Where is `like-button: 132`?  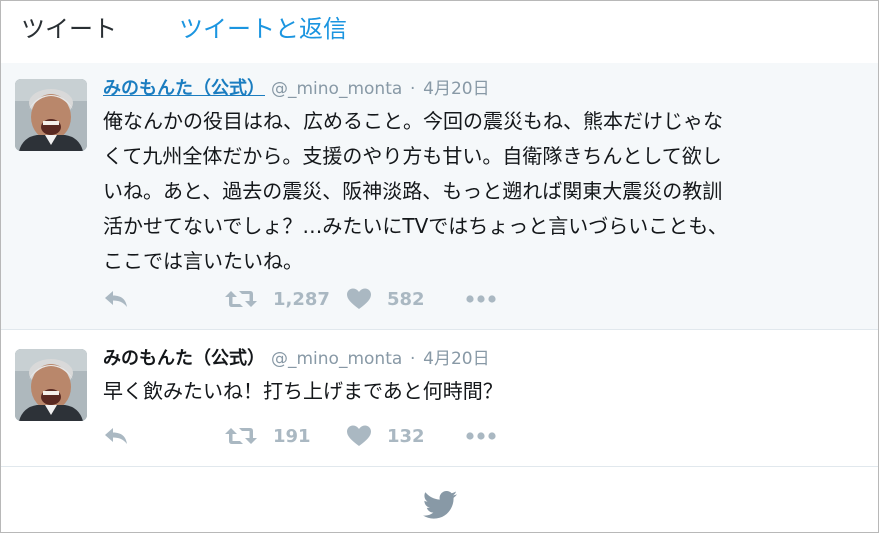
like-button: 132 is located at coordinates (386, 436).